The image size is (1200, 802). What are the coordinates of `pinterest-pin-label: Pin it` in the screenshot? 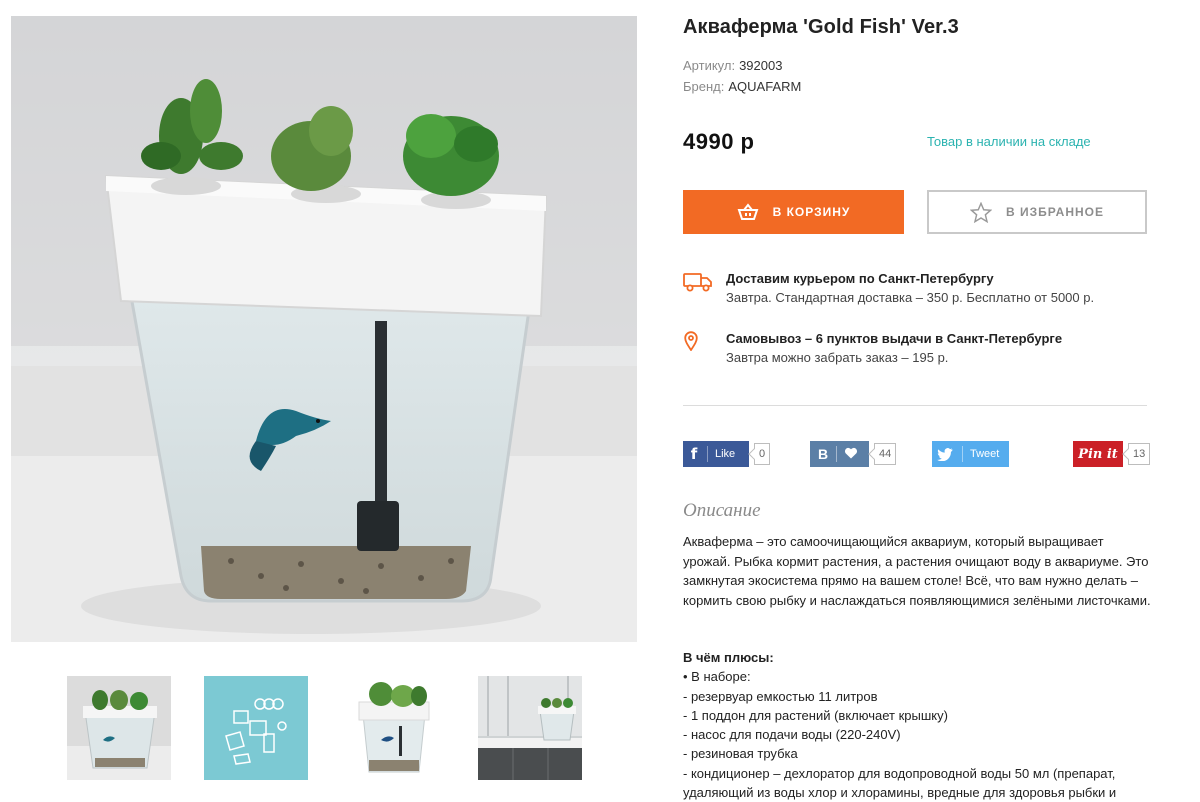 It's located at (1098, 454).